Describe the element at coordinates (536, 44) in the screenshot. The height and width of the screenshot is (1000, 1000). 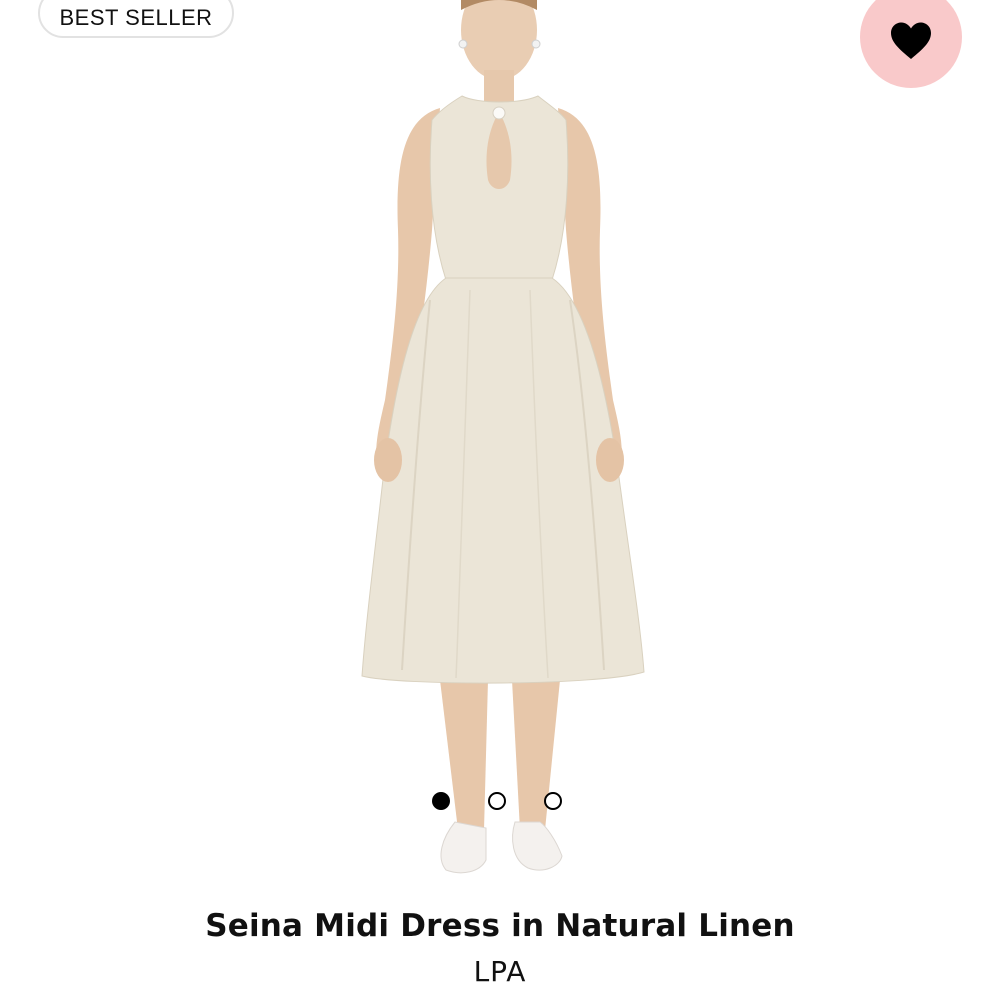
I see `earring-right` at that location.